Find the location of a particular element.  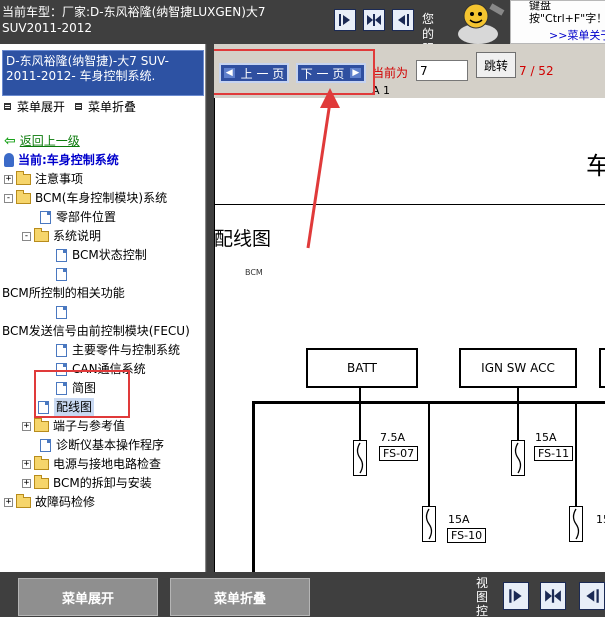

ign-sw-acc-box: IGN SW ACC is located at coordinates (518, 368).